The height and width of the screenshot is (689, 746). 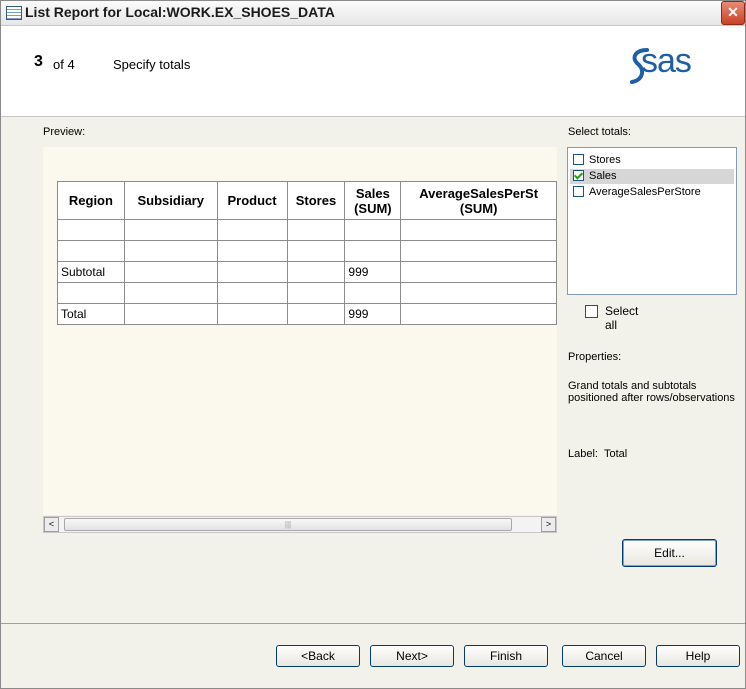 I want to click on column-header-sales: Sales (SUM), so click(x=373, y=200).